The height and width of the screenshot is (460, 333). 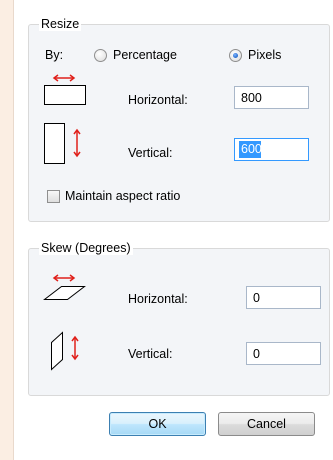 What do you see at coordinates (150, 153) in the screenshot?
I see `resize-vertical-label: Vertical:` at bounding box center [150, 153].